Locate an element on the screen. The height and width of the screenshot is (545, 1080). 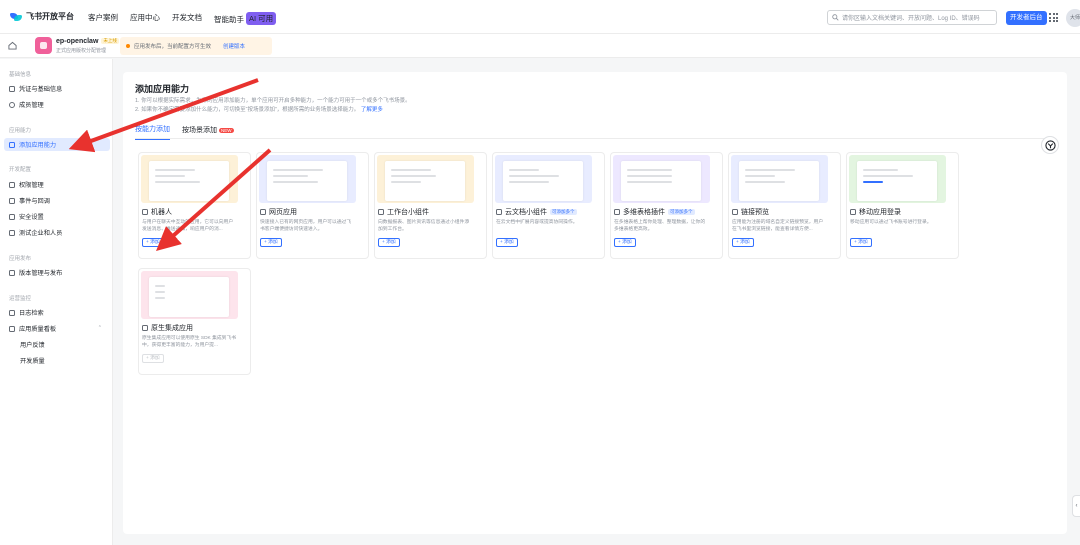
sidebar-group-dev-config: 开发配置 is located at coordinates (20, 170).